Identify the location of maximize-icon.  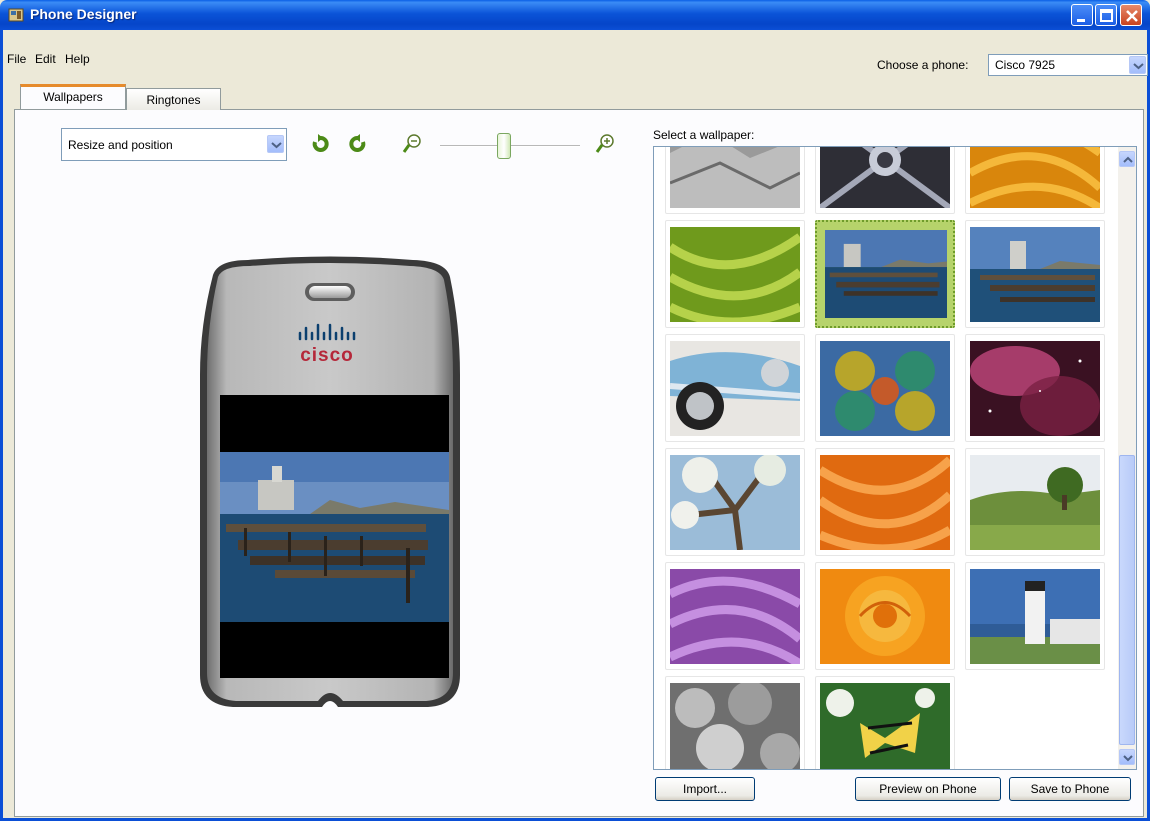
(1106, 15).